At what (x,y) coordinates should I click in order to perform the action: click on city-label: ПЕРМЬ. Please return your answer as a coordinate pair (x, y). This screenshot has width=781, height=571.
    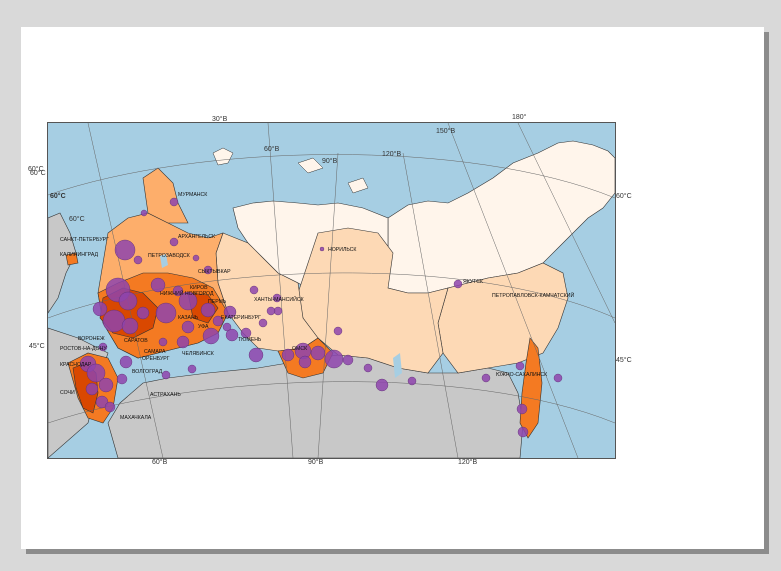
    Looking at the image, I should click on (217, 302).